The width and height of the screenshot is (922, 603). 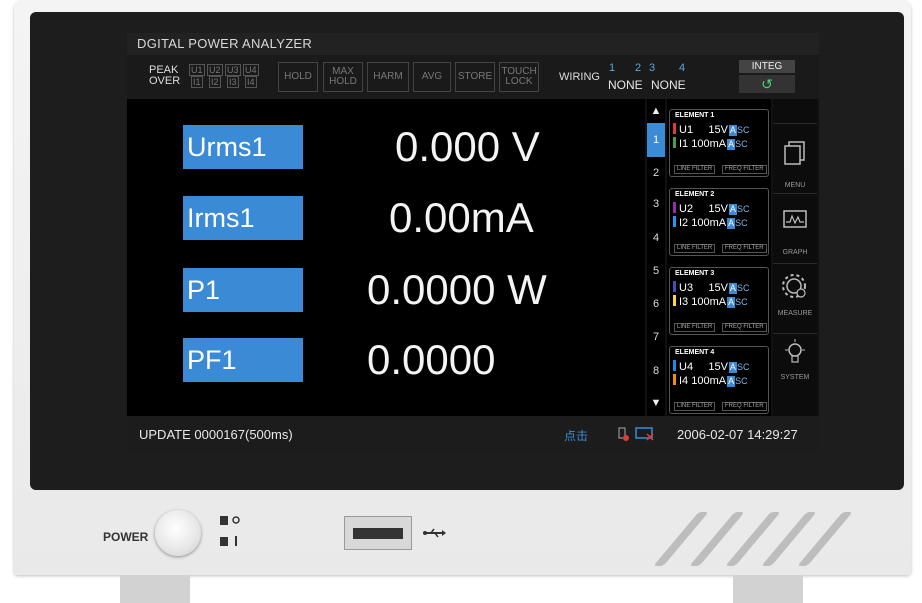 I want to click on current-range: 100mA, so click(x=709, y=381).